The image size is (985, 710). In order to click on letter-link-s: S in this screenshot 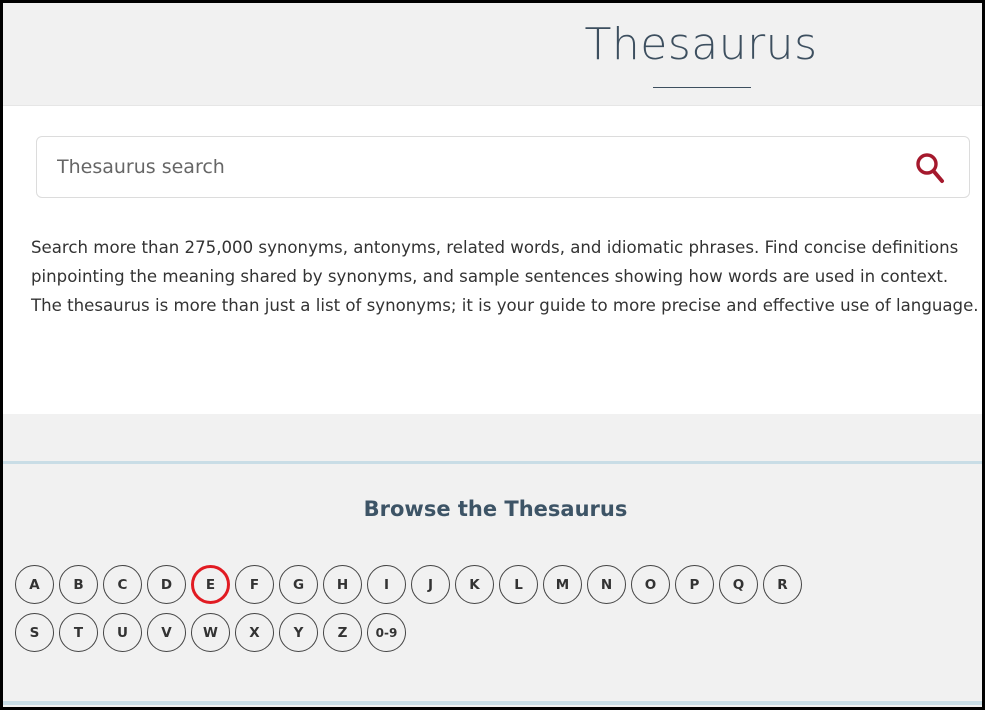, I will do `click(34, 632)`.